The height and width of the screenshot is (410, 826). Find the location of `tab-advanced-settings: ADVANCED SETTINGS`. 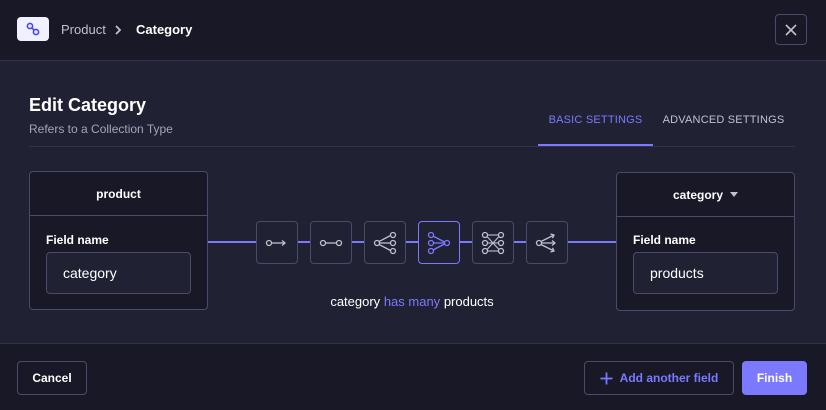

tab-advanced-settings: ADVANCED SETTINGS is located at coordinates (723, 120).